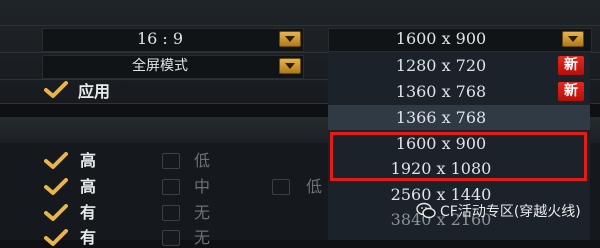 The height and width of the screenshot is (248, 600). Describe the element at coordinates (300, 25) in the screenshot. I see `divider` at that location.